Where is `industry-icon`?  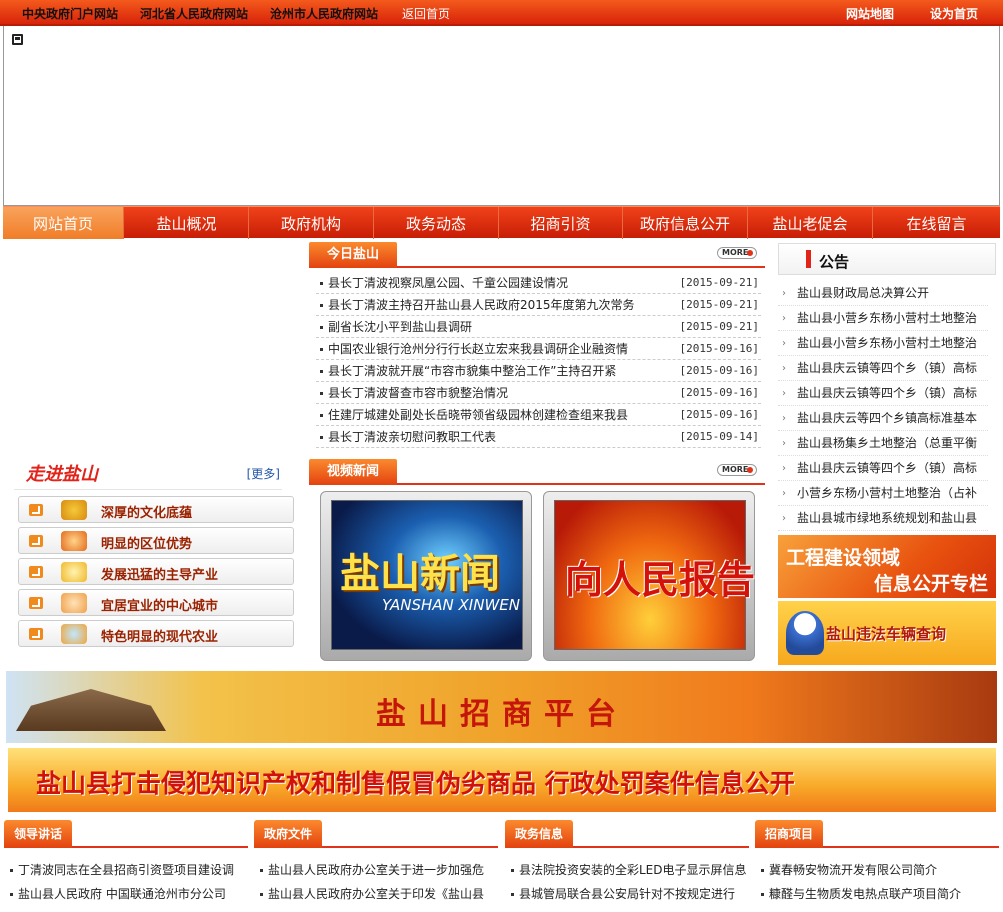 industry-icon is located at coordinates (74, 572).